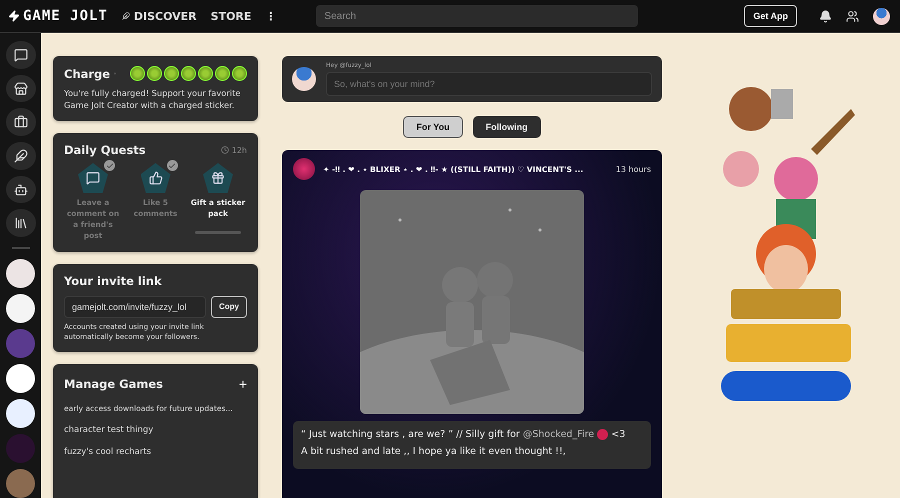  What do you see at coordinates (188, 73) in the screenshot?
I see `charge-orbs-icon` at bounding box center [188, 73].